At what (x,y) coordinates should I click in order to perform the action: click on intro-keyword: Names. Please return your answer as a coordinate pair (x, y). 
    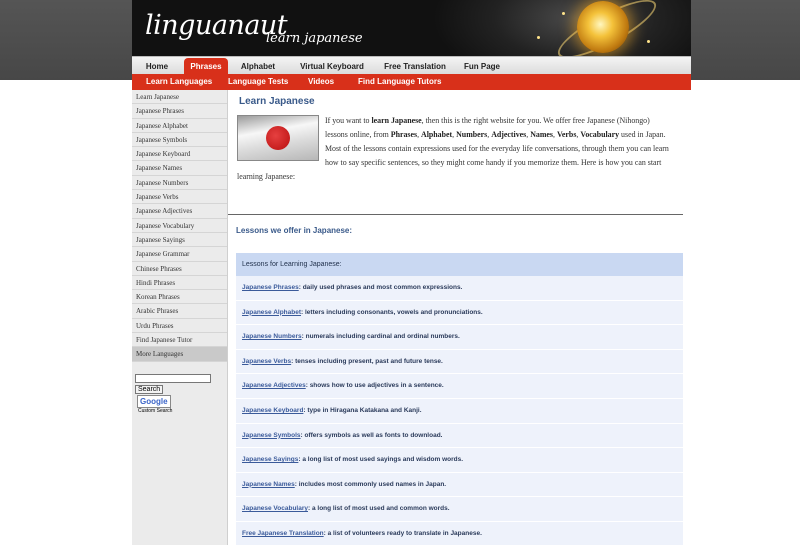
    Looking at the image, I should click on (541, 134).